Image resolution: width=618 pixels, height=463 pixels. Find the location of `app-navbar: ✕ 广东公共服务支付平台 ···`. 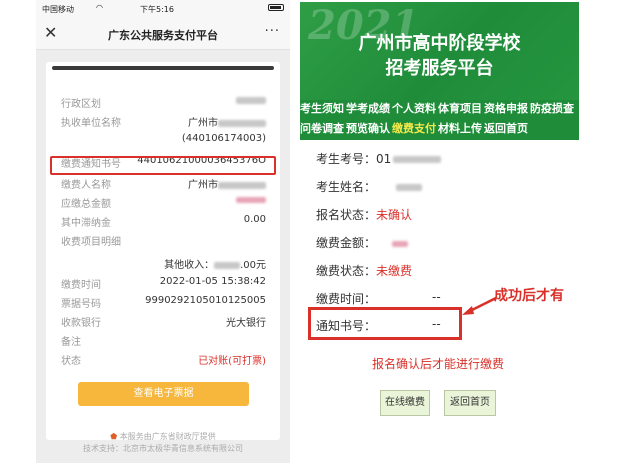

app-navbar: ✕ 广东公共服务支付平台 ··· is located at coordinates (163, 34).